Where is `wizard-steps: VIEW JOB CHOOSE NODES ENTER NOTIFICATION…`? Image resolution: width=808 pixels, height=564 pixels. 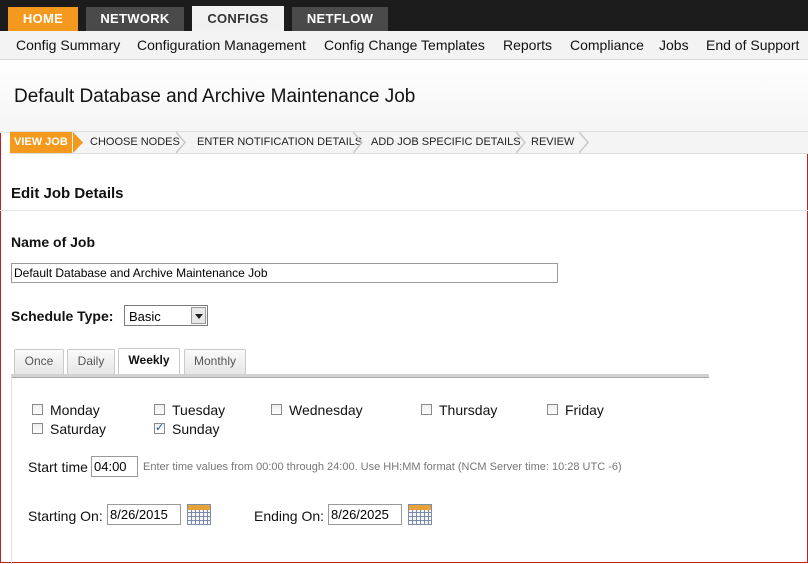 wizard-steps: VIEW JOB CHOOSE NODES ENTER NOTIFICATION… is located at coordinates (409, 142).